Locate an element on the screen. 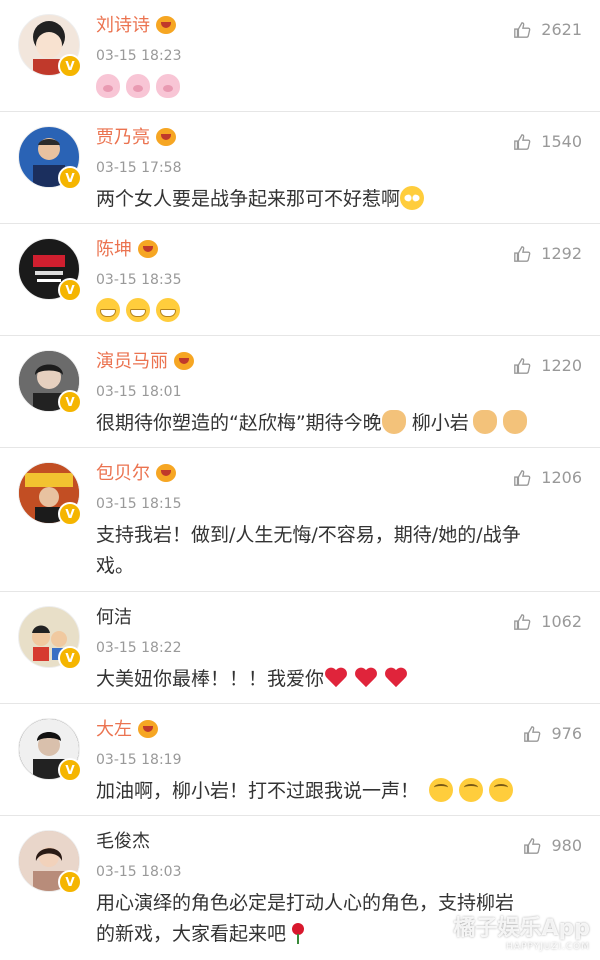 This screenshot has width=600, height=960. like-button: 980 is located at coordinates (552, 845).